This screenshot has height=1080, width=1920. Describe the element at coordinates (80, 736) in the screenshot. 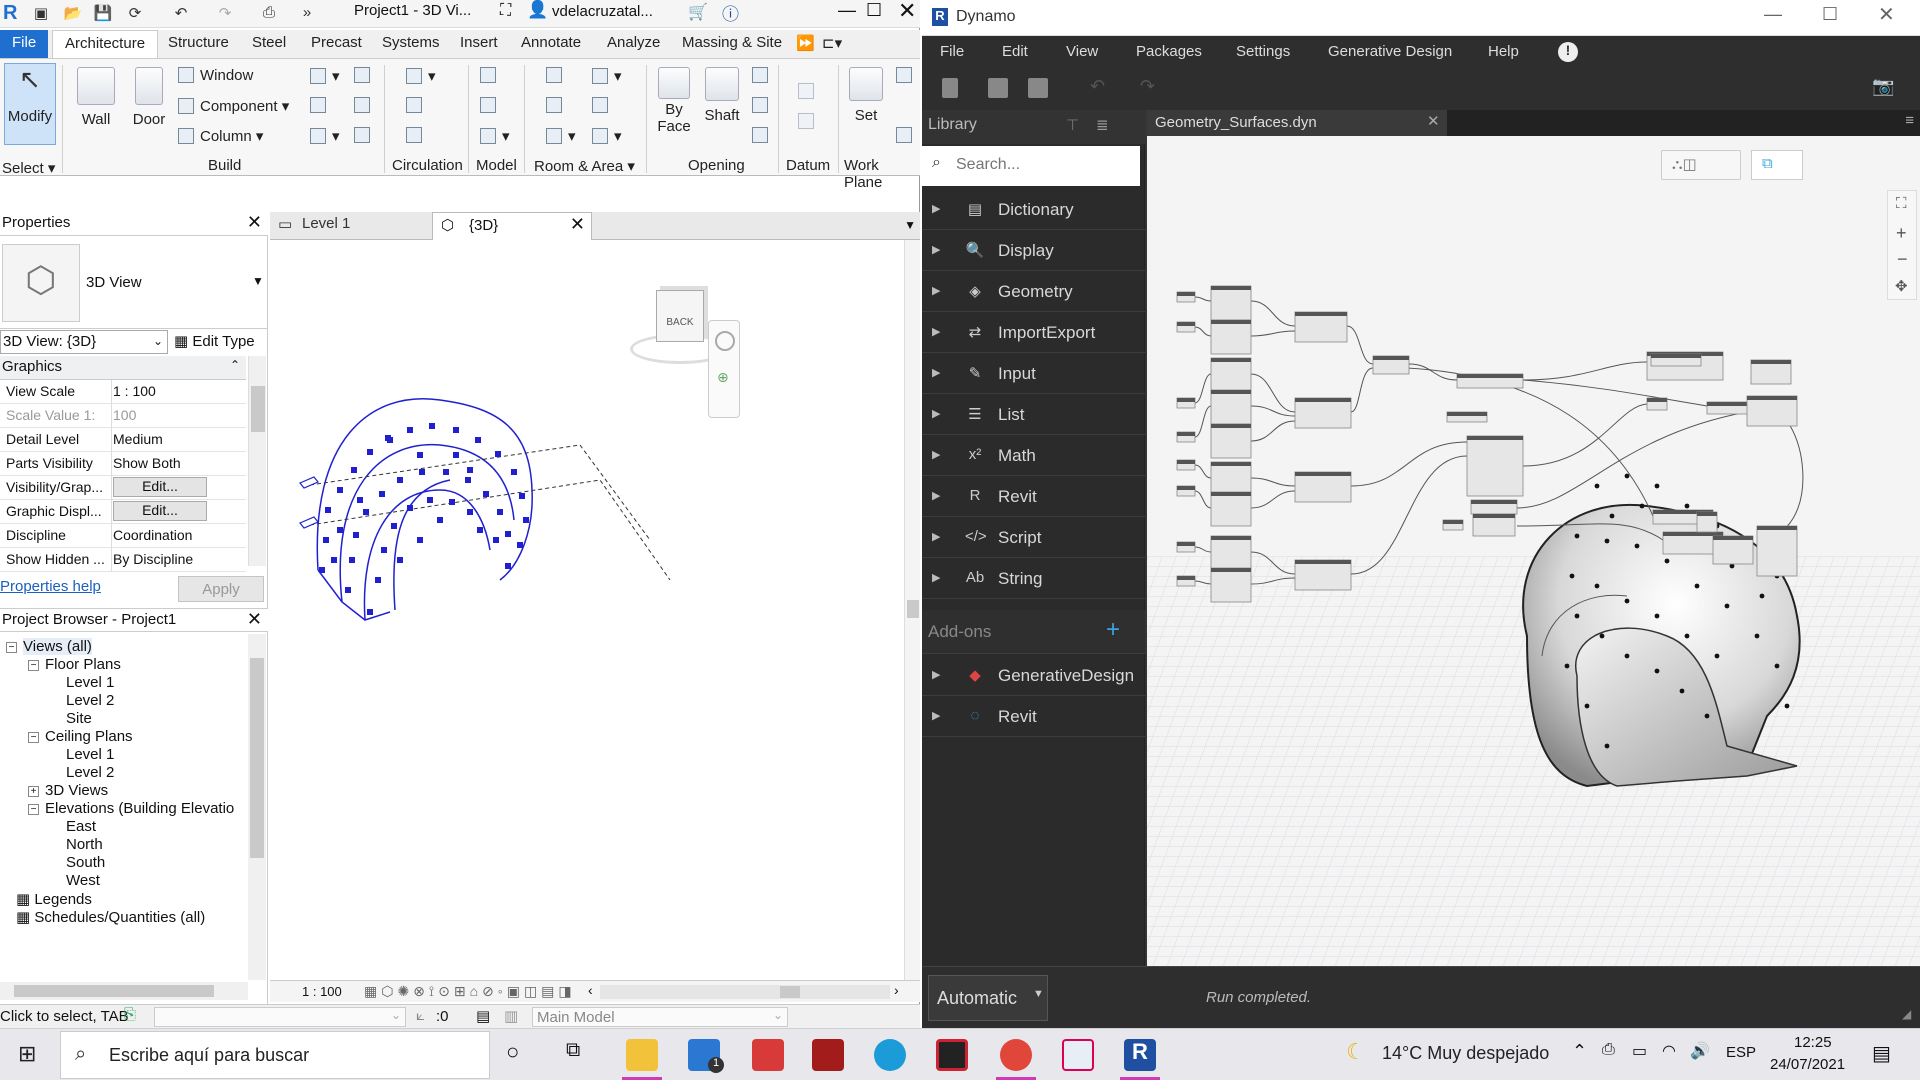

I see `browser-tree-item: − Ceiling Plans` at that location.